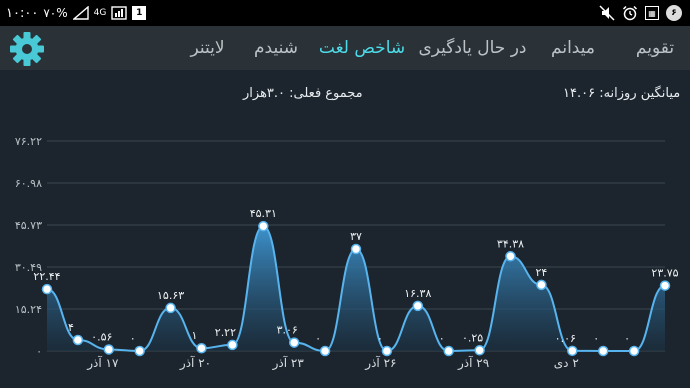 This screenshot has width=690, height=388. Describe the element at coordinates (28, 225) in the screenshot. I see `y-tick-label: ۴۵.۷۳` at that location.